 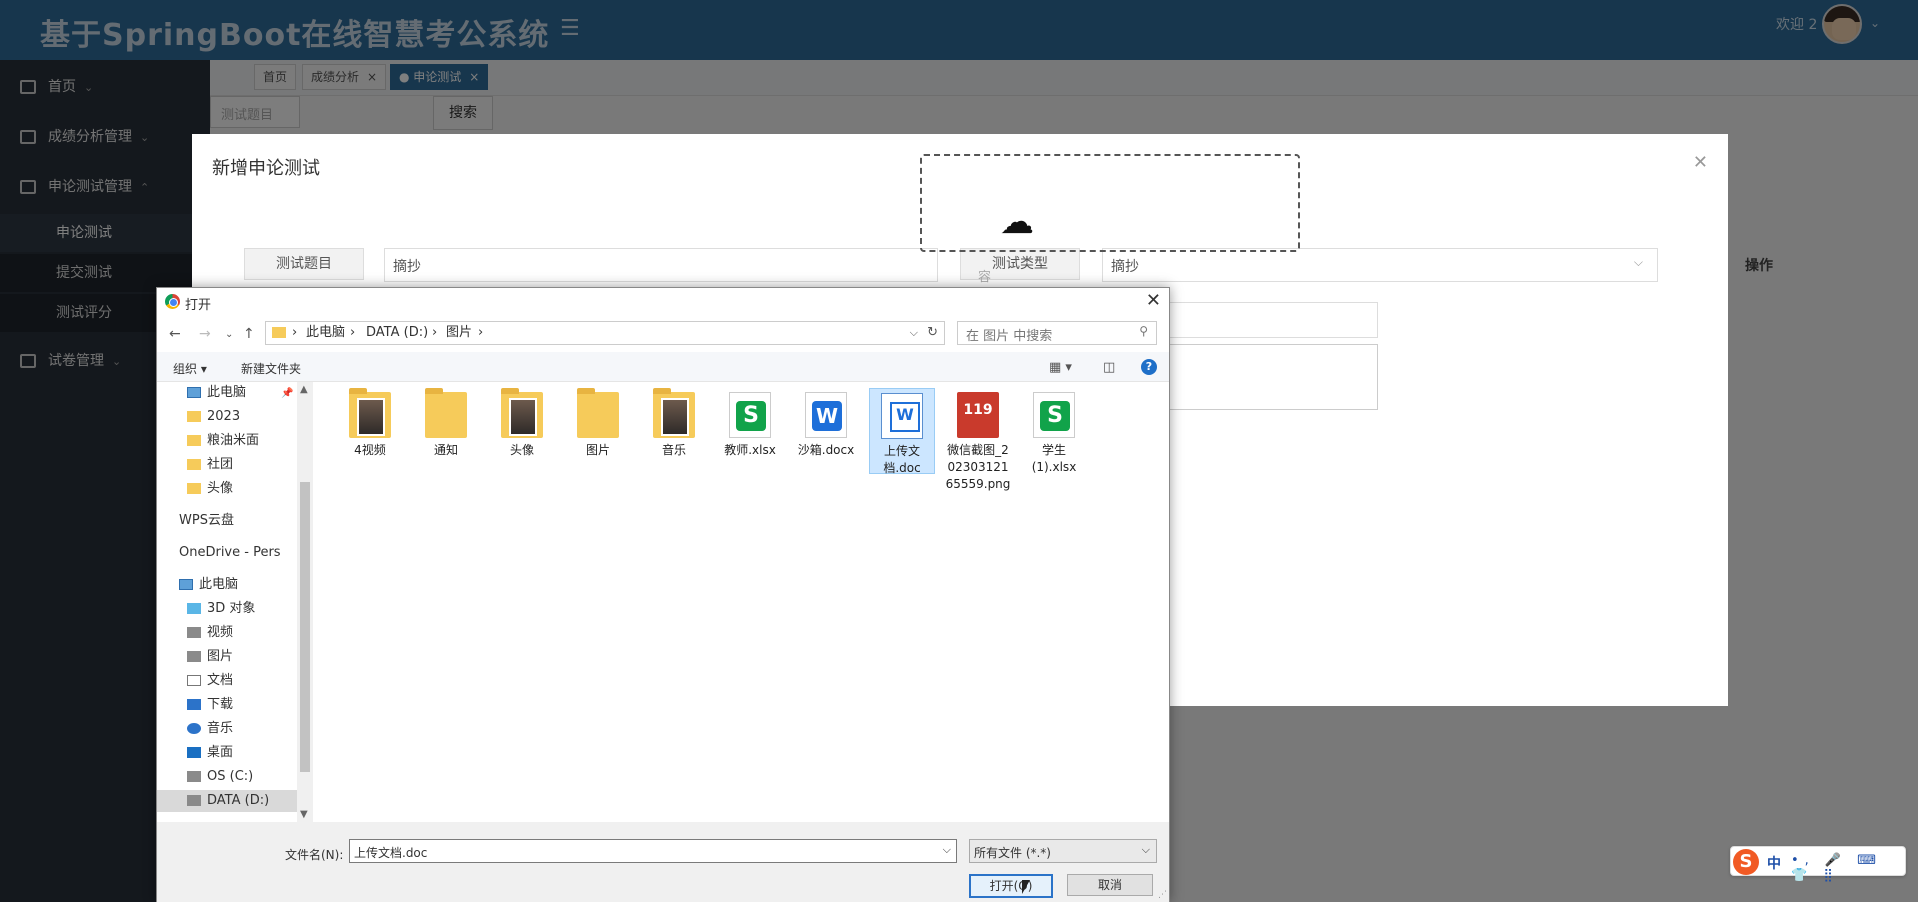 What do you see at coordinates (210, 705) in the screenshot?
I see `tree-item: 下载` at bounding box center [210, 705].